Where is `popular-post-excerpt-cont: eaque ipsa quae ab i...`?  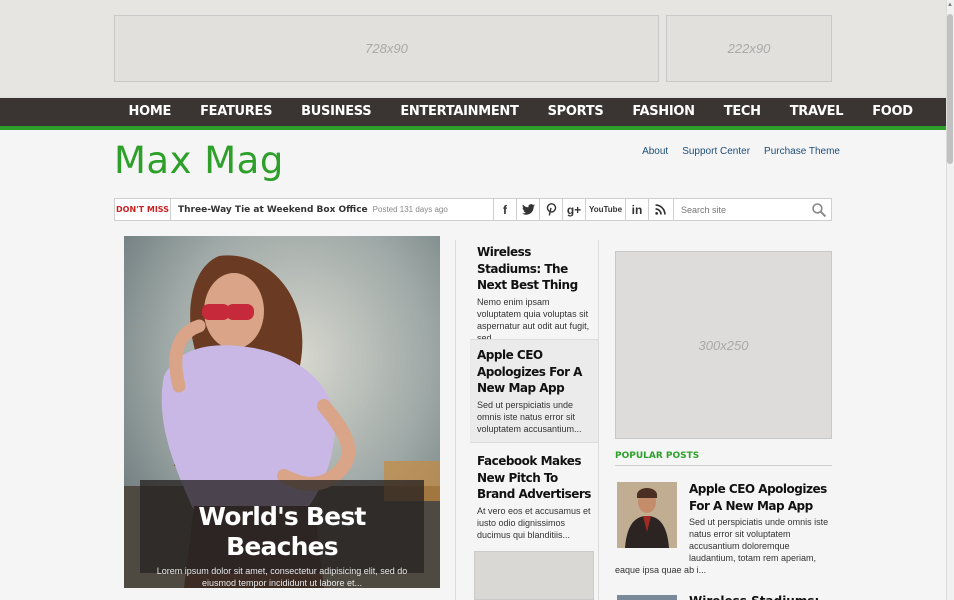
popular-post-excerpt-cont: eaque ipsa quae ab i... is located at coordinates (661, 570).